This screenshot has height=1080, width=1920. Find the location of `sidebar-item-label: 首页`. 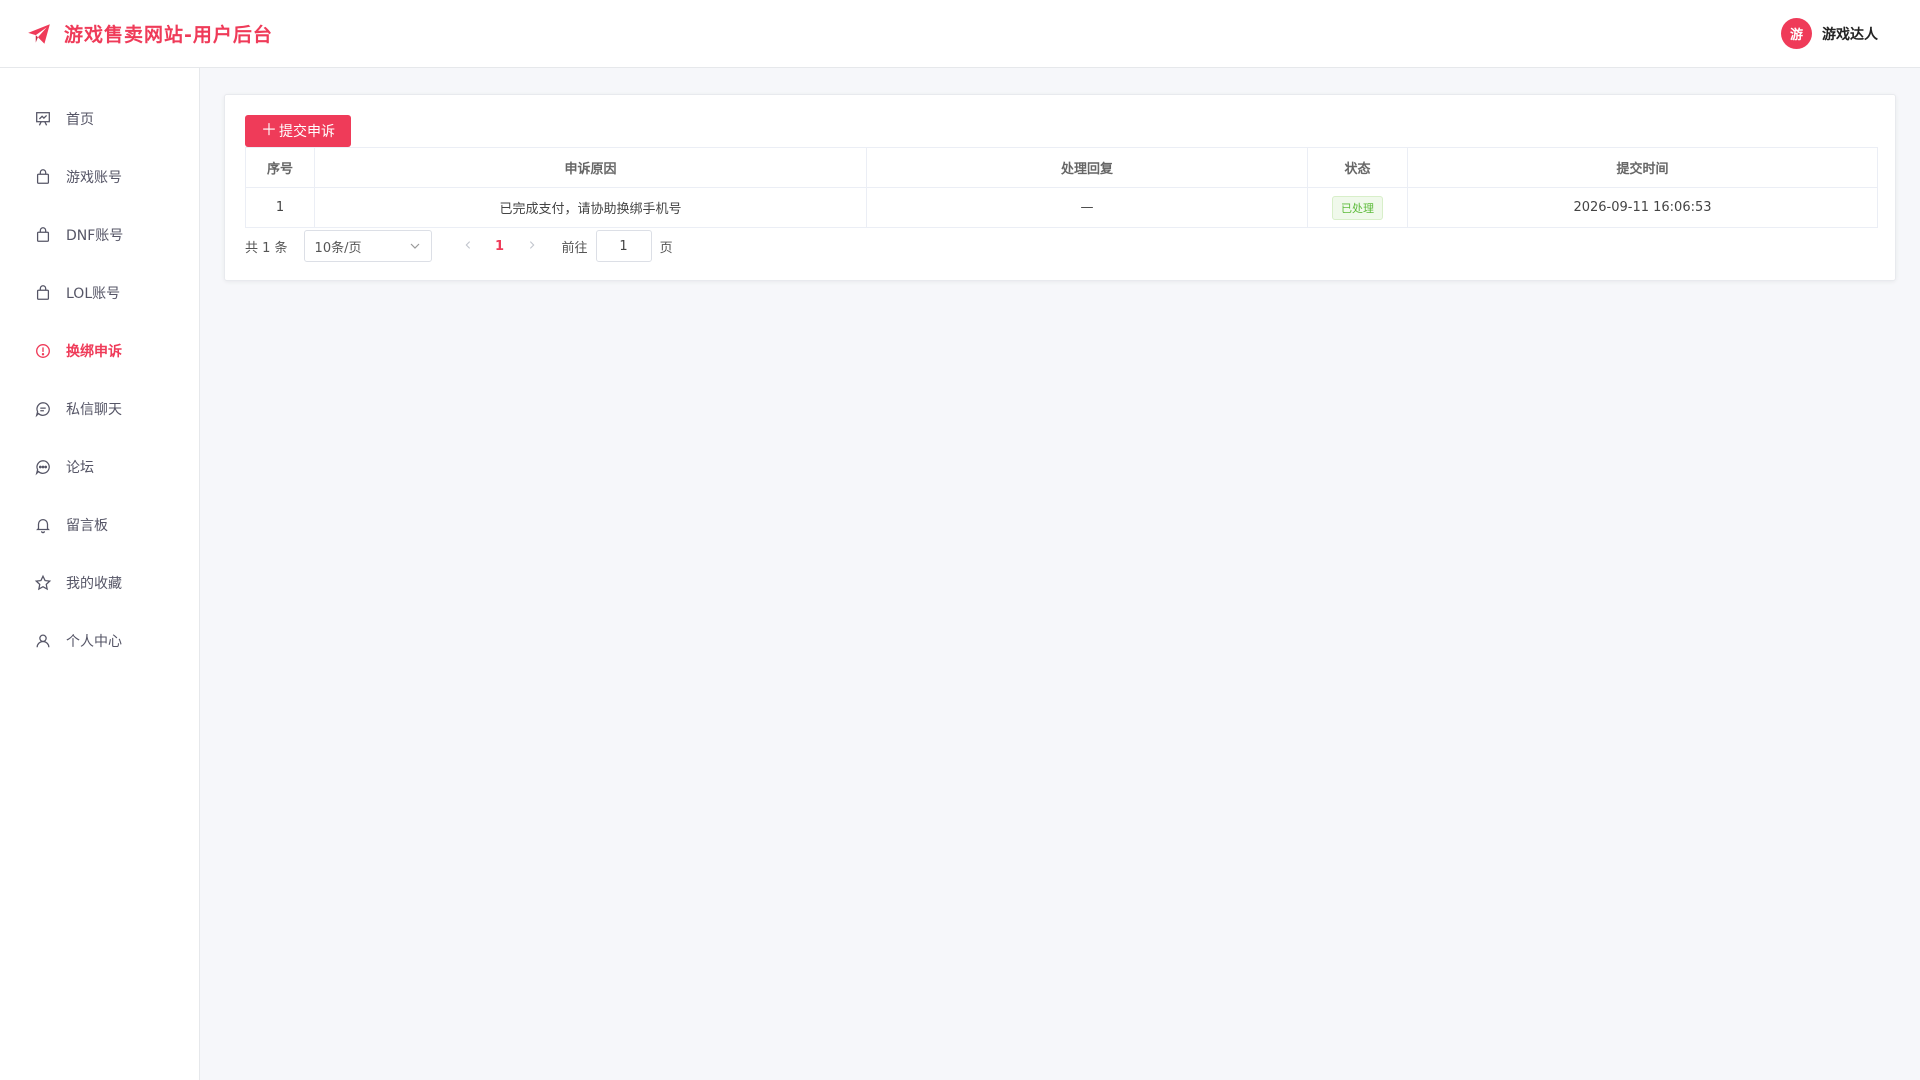

sidebar-item-label: 首页 is located at coordinates (80, 120).